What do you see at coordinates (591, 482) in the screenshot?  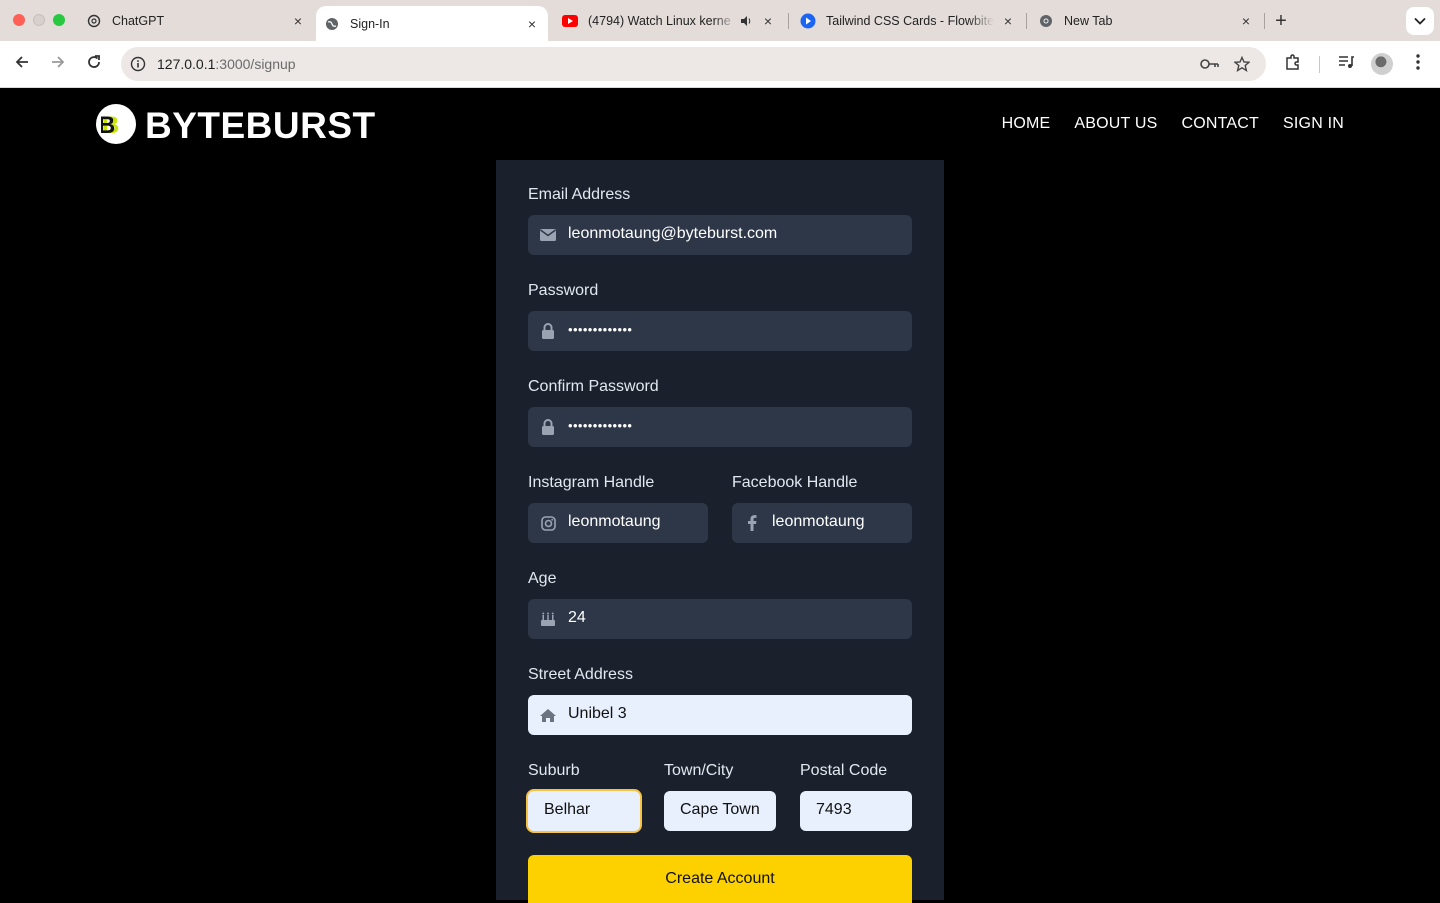 I see `instagram-label: Instagram Handle` at bounding box center [591, 482].